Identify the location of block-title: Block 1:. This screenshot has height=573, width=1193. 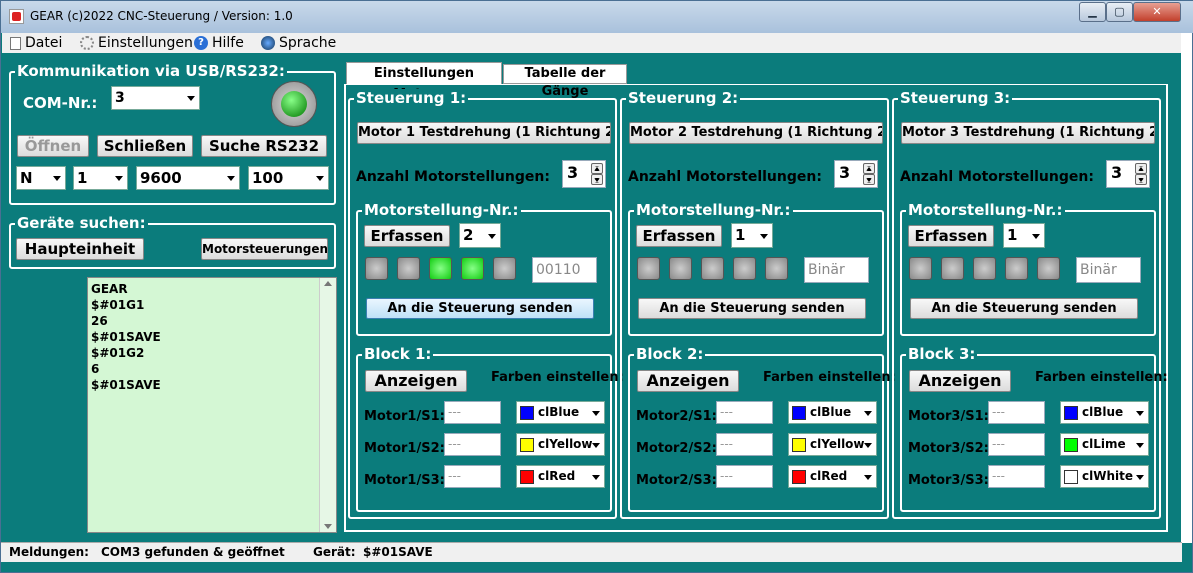
(398, 354).